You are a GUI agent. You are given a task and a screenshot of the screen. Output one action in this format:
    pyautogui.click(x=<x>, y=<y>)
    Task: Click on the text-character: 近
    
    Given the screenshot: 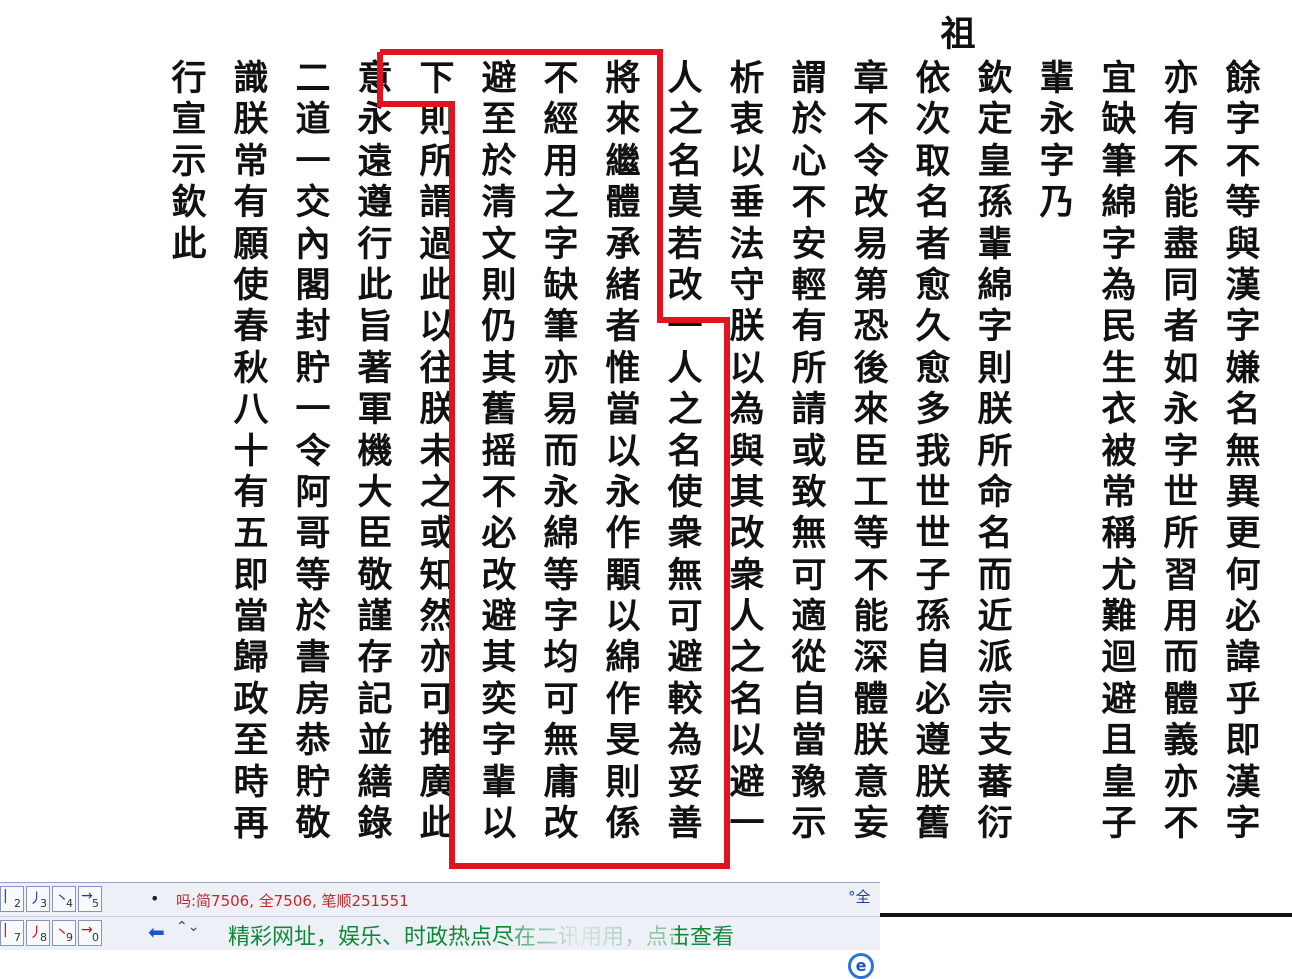 What is the action you would take?
    pyautogui.click(x=995, y=617)
    